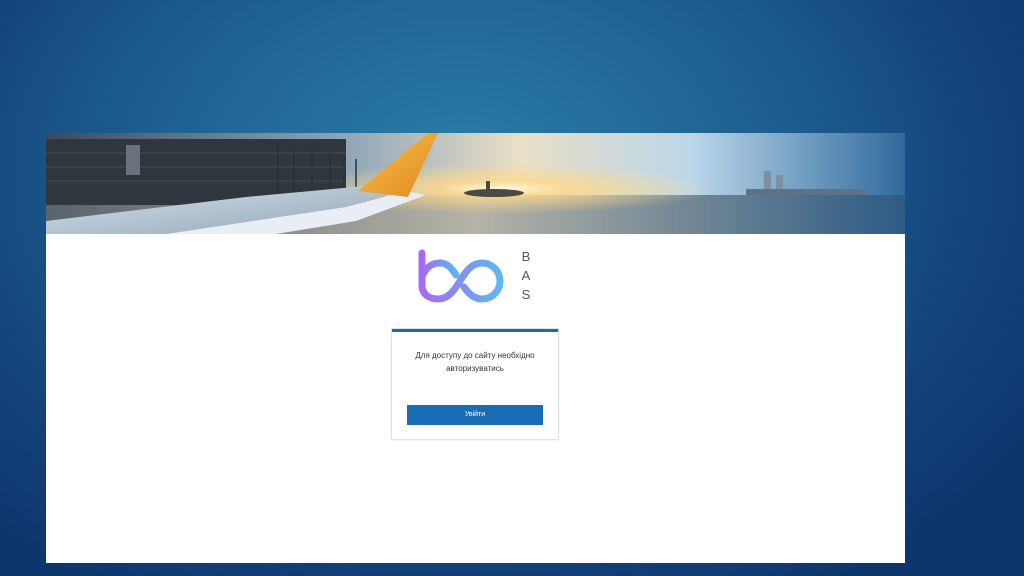  I want to click on logo-letter-a: A, so click(526, 275).